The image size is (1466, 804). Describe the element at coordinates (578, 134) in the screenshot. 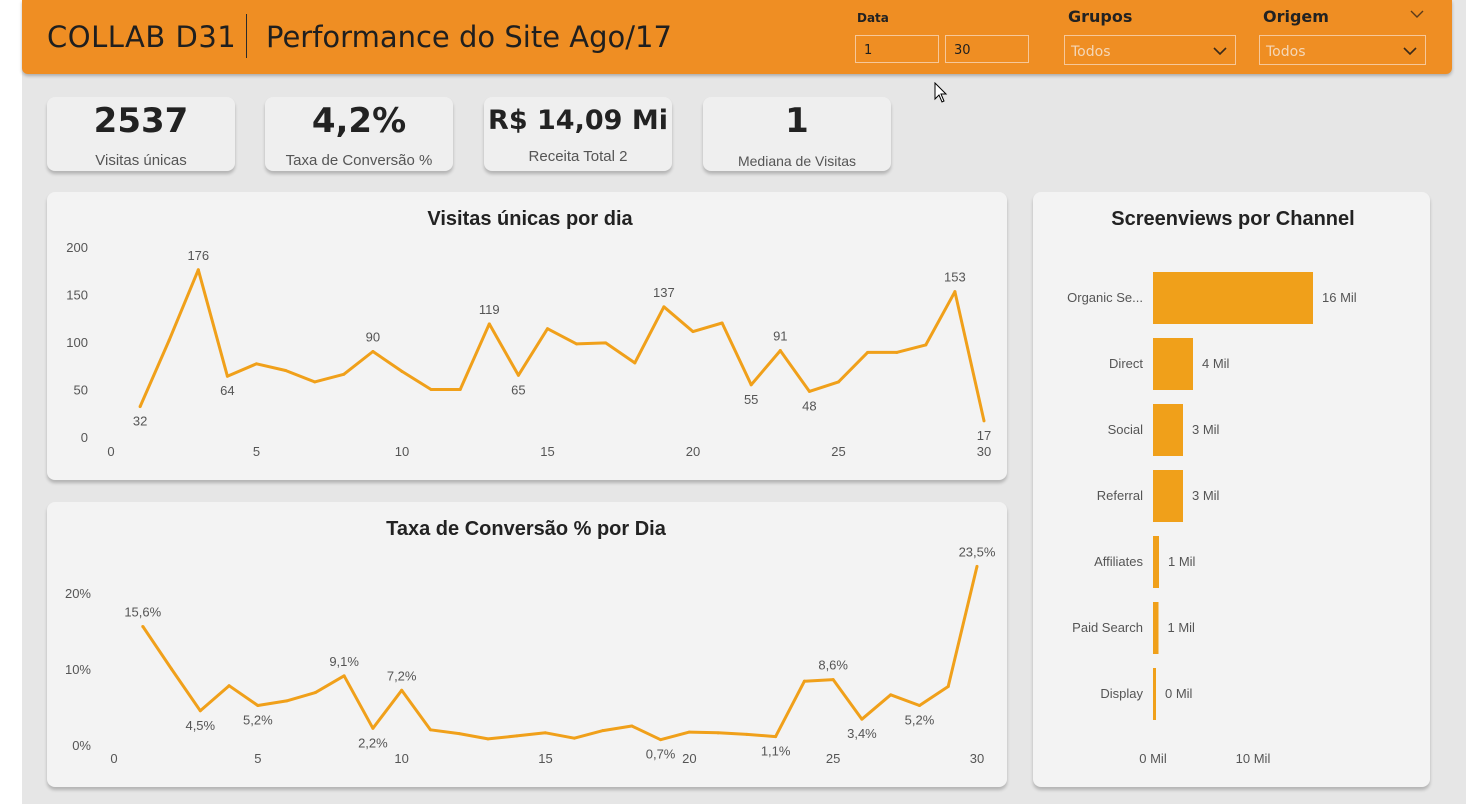

I see `kpi-receita-total: R$ 14,09 Mi Receita Total 2` at that location.